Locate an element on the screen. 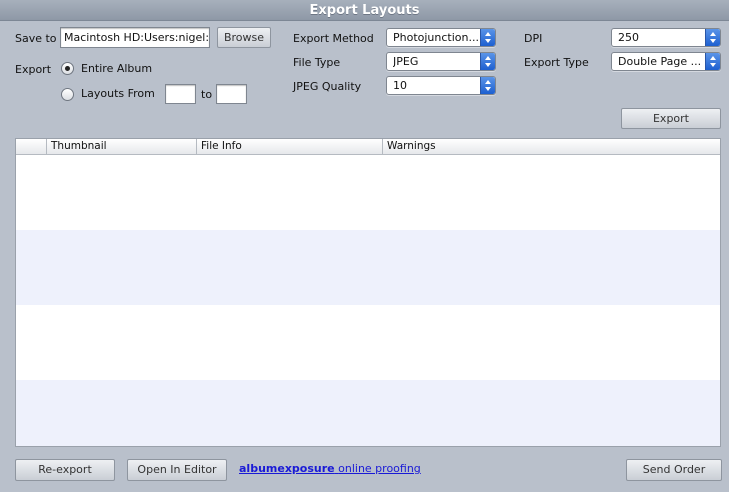 The image size is (729, 492). export-type-label: Export Type is located at coordinates (556, 62).